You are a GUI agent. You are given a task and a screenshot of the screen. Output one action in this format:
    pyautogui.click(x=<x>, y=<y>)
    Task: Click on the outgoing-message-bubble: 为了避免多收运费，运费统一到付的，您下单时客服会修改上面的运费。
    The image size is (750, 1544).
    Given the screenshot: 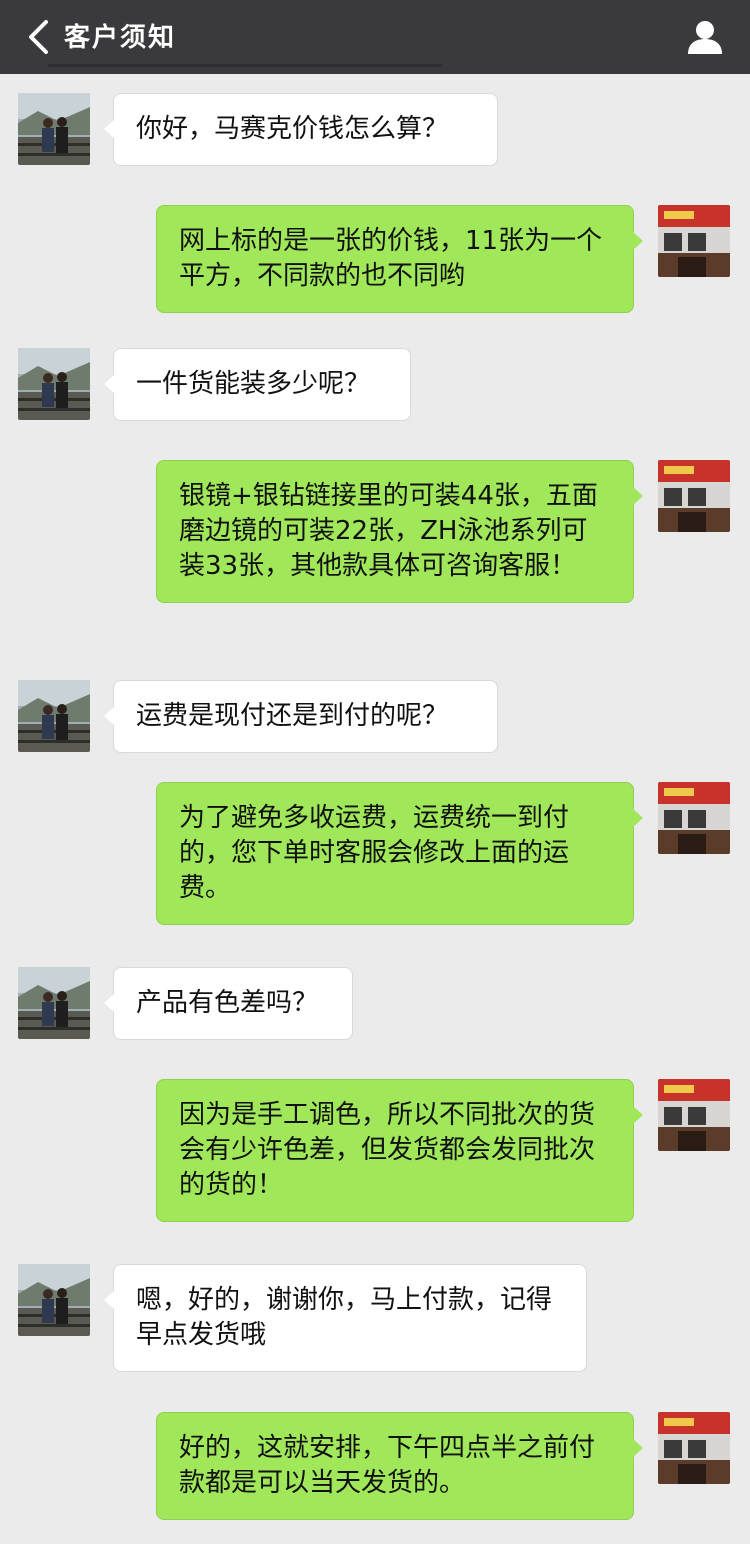 What is the action you would take?
    pyautogui.click(x=399, y=853)
    